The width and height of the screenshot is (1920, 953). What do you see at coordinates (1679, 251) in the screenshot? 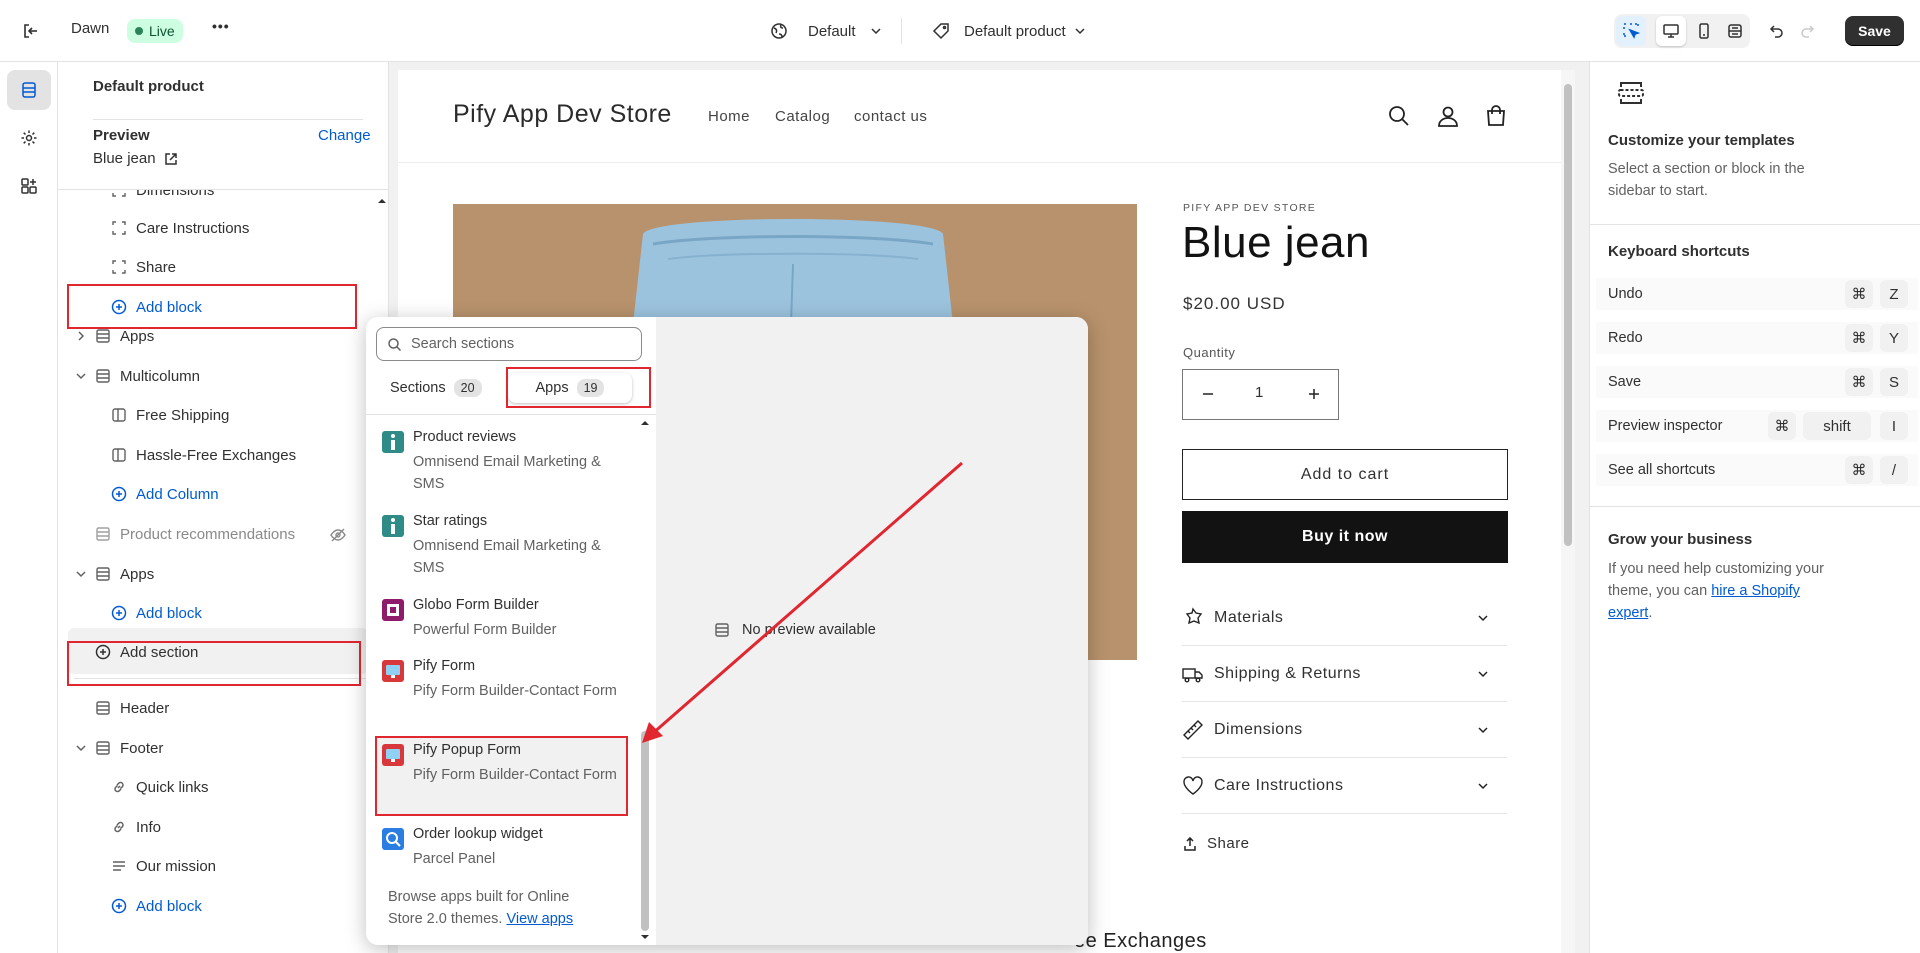
I see `shortcuts-title: Keyboard shortcuts` at bounding box center [1679, 251].